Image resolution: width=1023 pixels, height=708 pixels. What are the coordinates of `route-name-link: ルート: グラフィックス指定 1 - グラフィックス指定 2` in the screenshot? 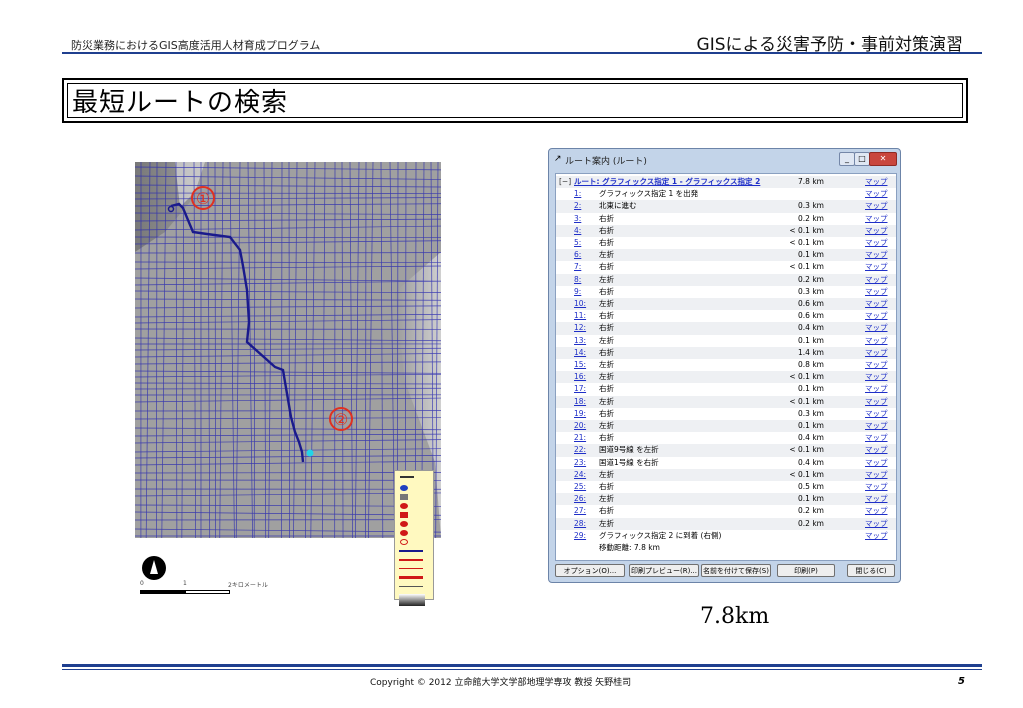 It's located at (667, 182).